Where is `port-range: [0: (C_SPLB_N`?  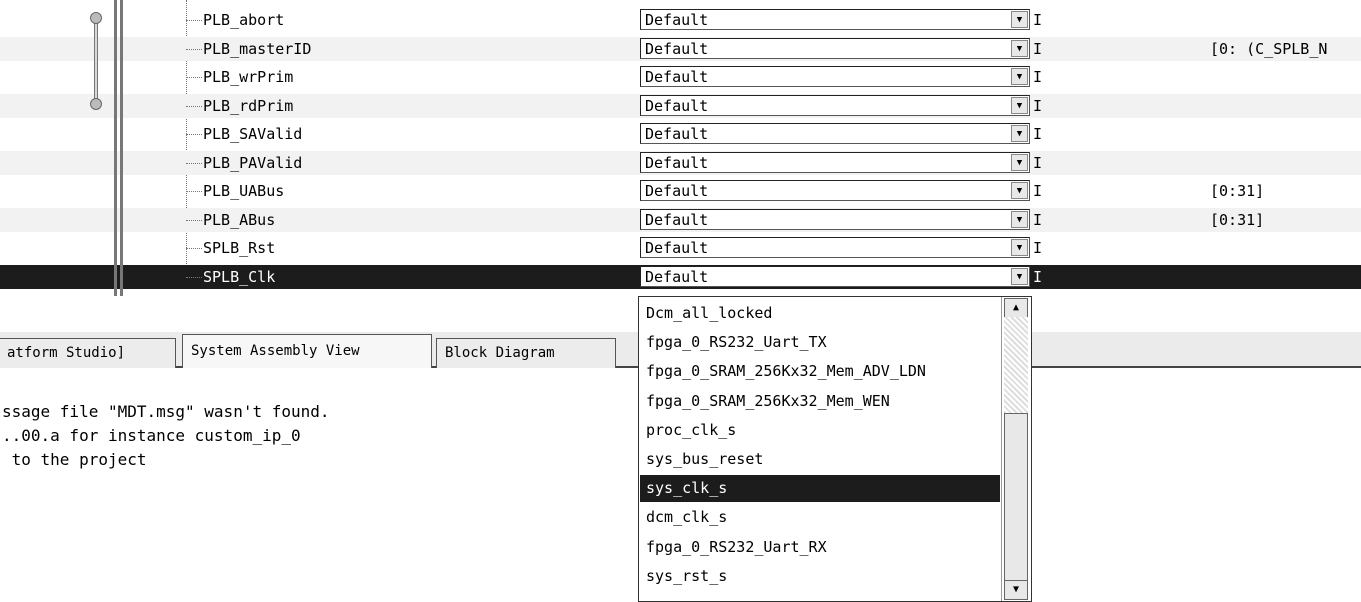 port-range: [0: (C_SPLB_N is located at coordinates (1269, 48).